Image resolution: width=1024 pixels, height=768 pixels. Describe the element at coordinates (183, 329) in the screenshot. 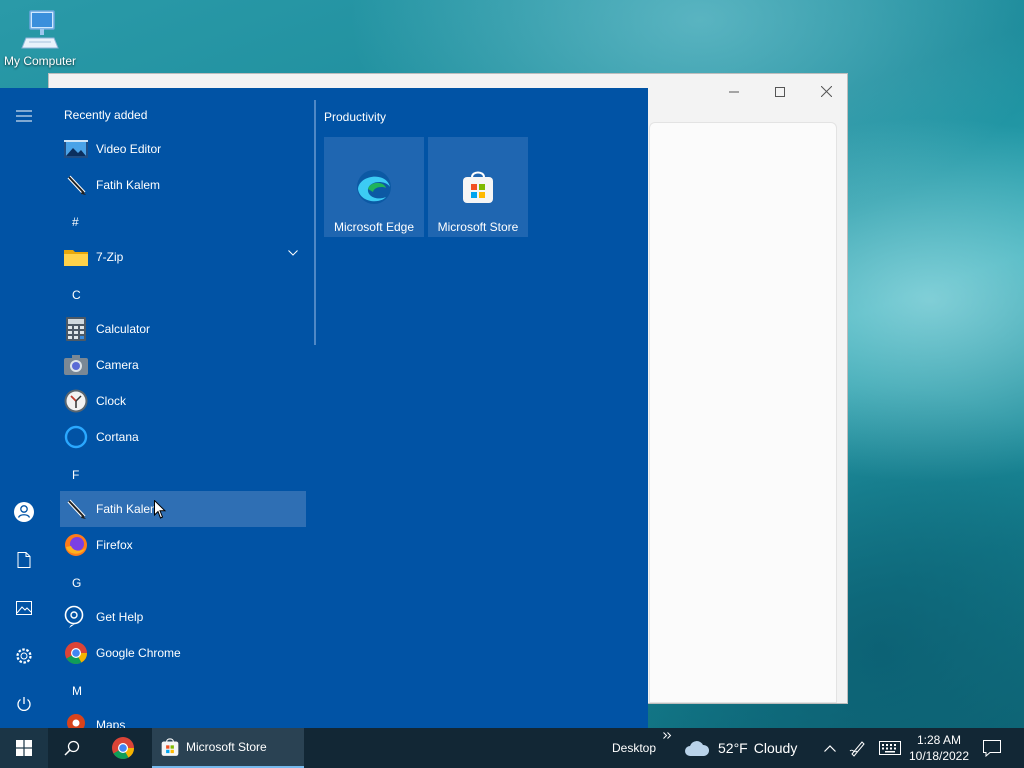

I see `app-item-calculator: Calculator` at that location.